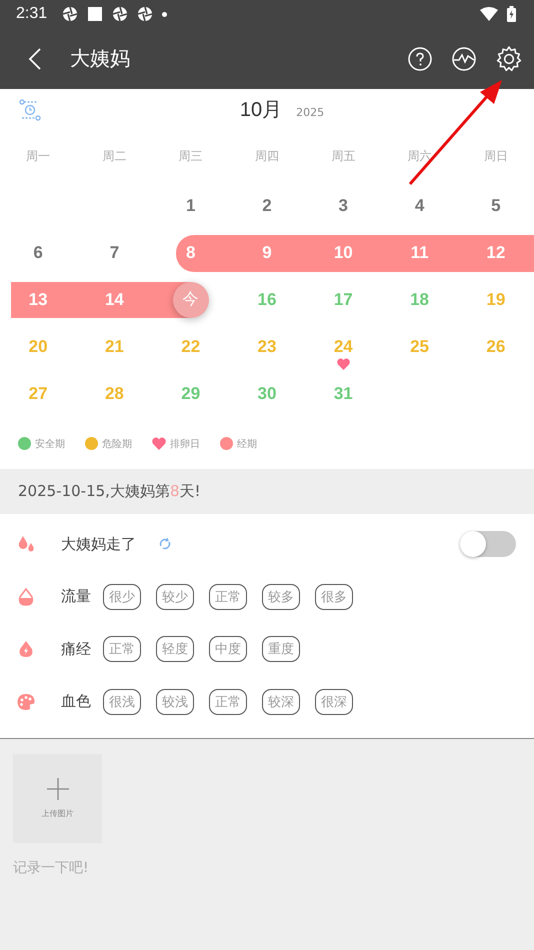  Describe the element at coordinates (281, 597) in the screenshot. I see `option-chip: 较多` at that location.